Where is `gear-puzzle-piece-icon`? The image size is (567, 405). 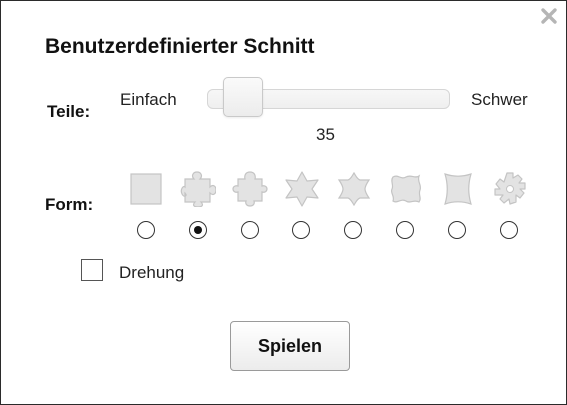
gear-puzzle-piece-icon is located at coordinates (510, 189).